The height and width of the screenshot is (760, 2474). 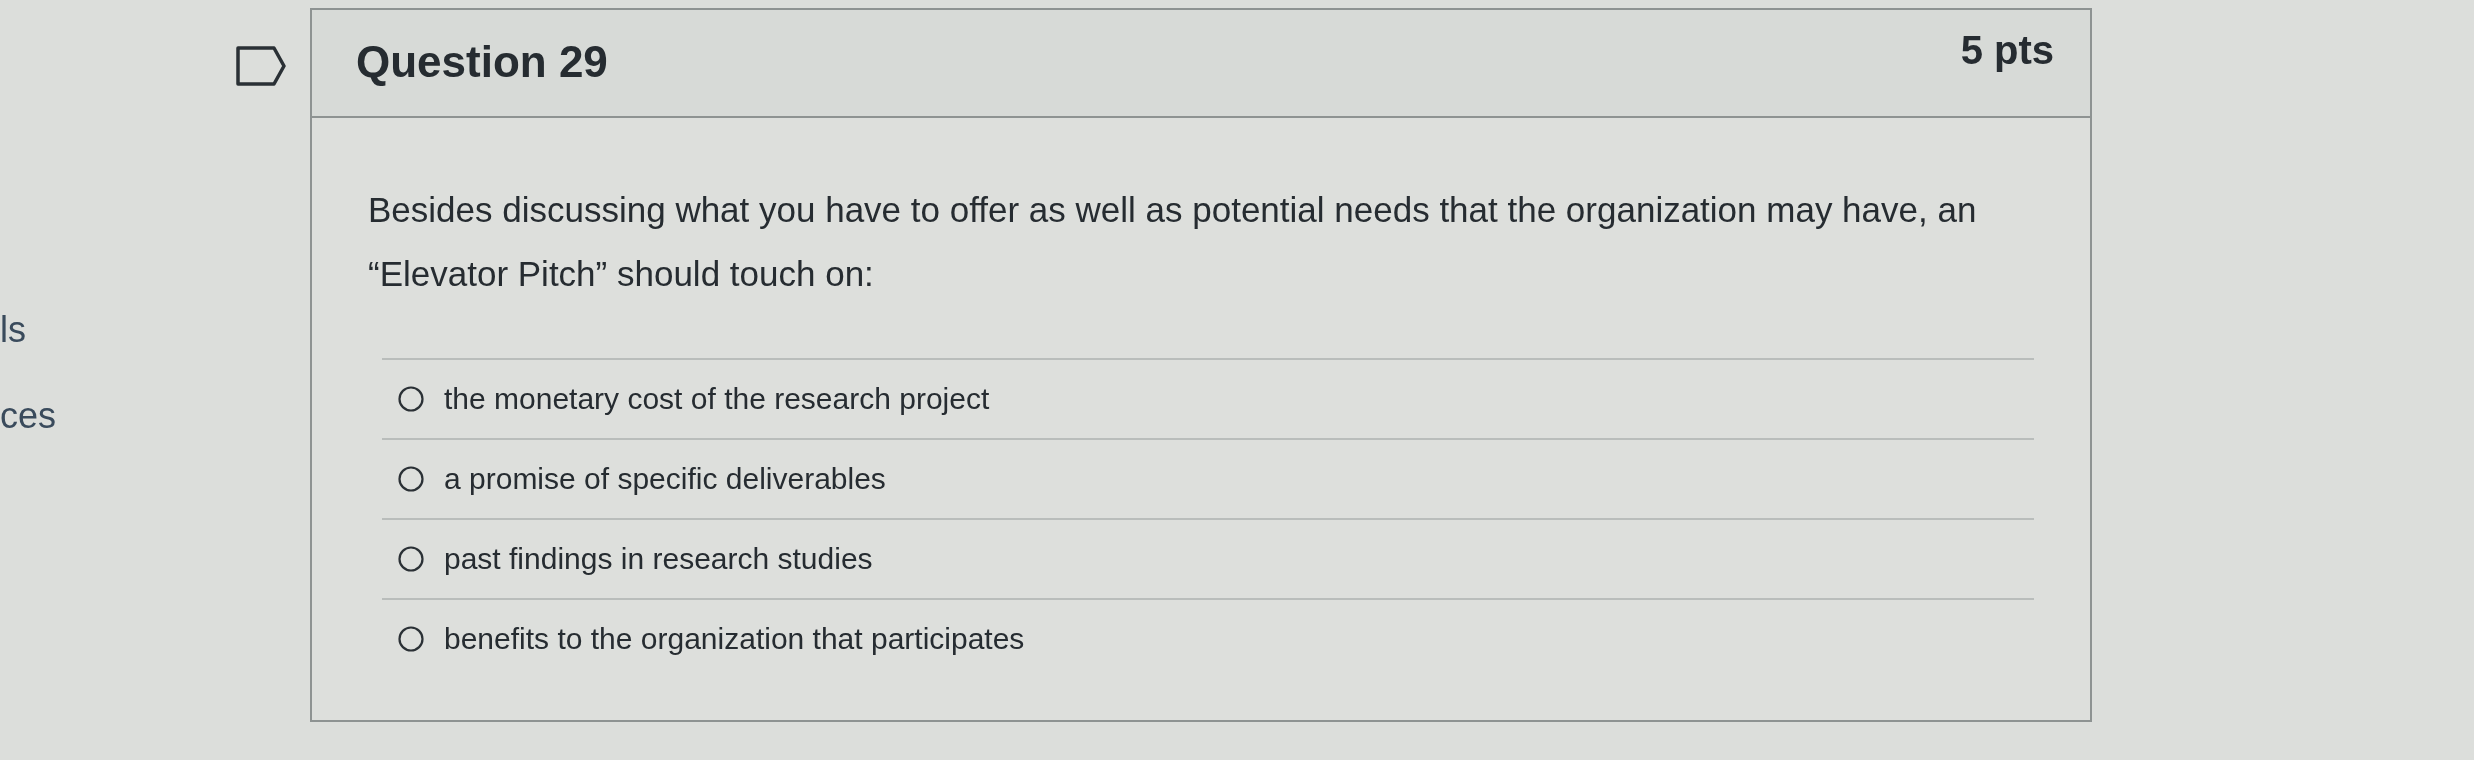 What do you see at coordinates (1173, 242) in the screenshot?
I see `question-text: Besides discussing what you have to offer as well as potential needs that the organization may have, an “Elevator Pitch” should touch on:` at bounding box center [1173, 242].